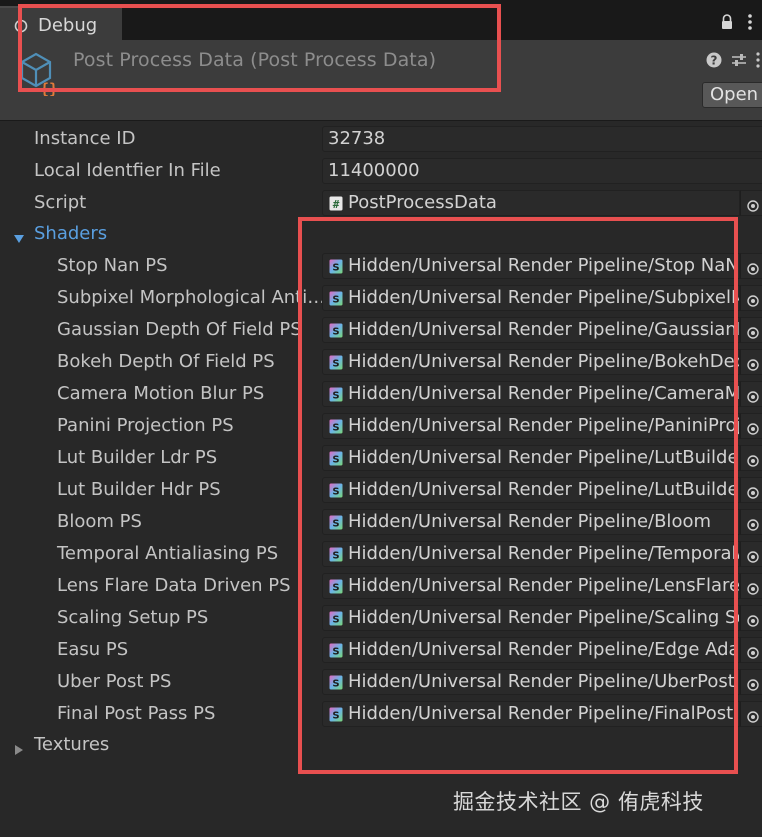 Image resolution: width=762 pixels, height=837 pixels. I want to click on shader-object-field: S Hidden/Universal Render Pipeline/Bloom, so click(531, 522).